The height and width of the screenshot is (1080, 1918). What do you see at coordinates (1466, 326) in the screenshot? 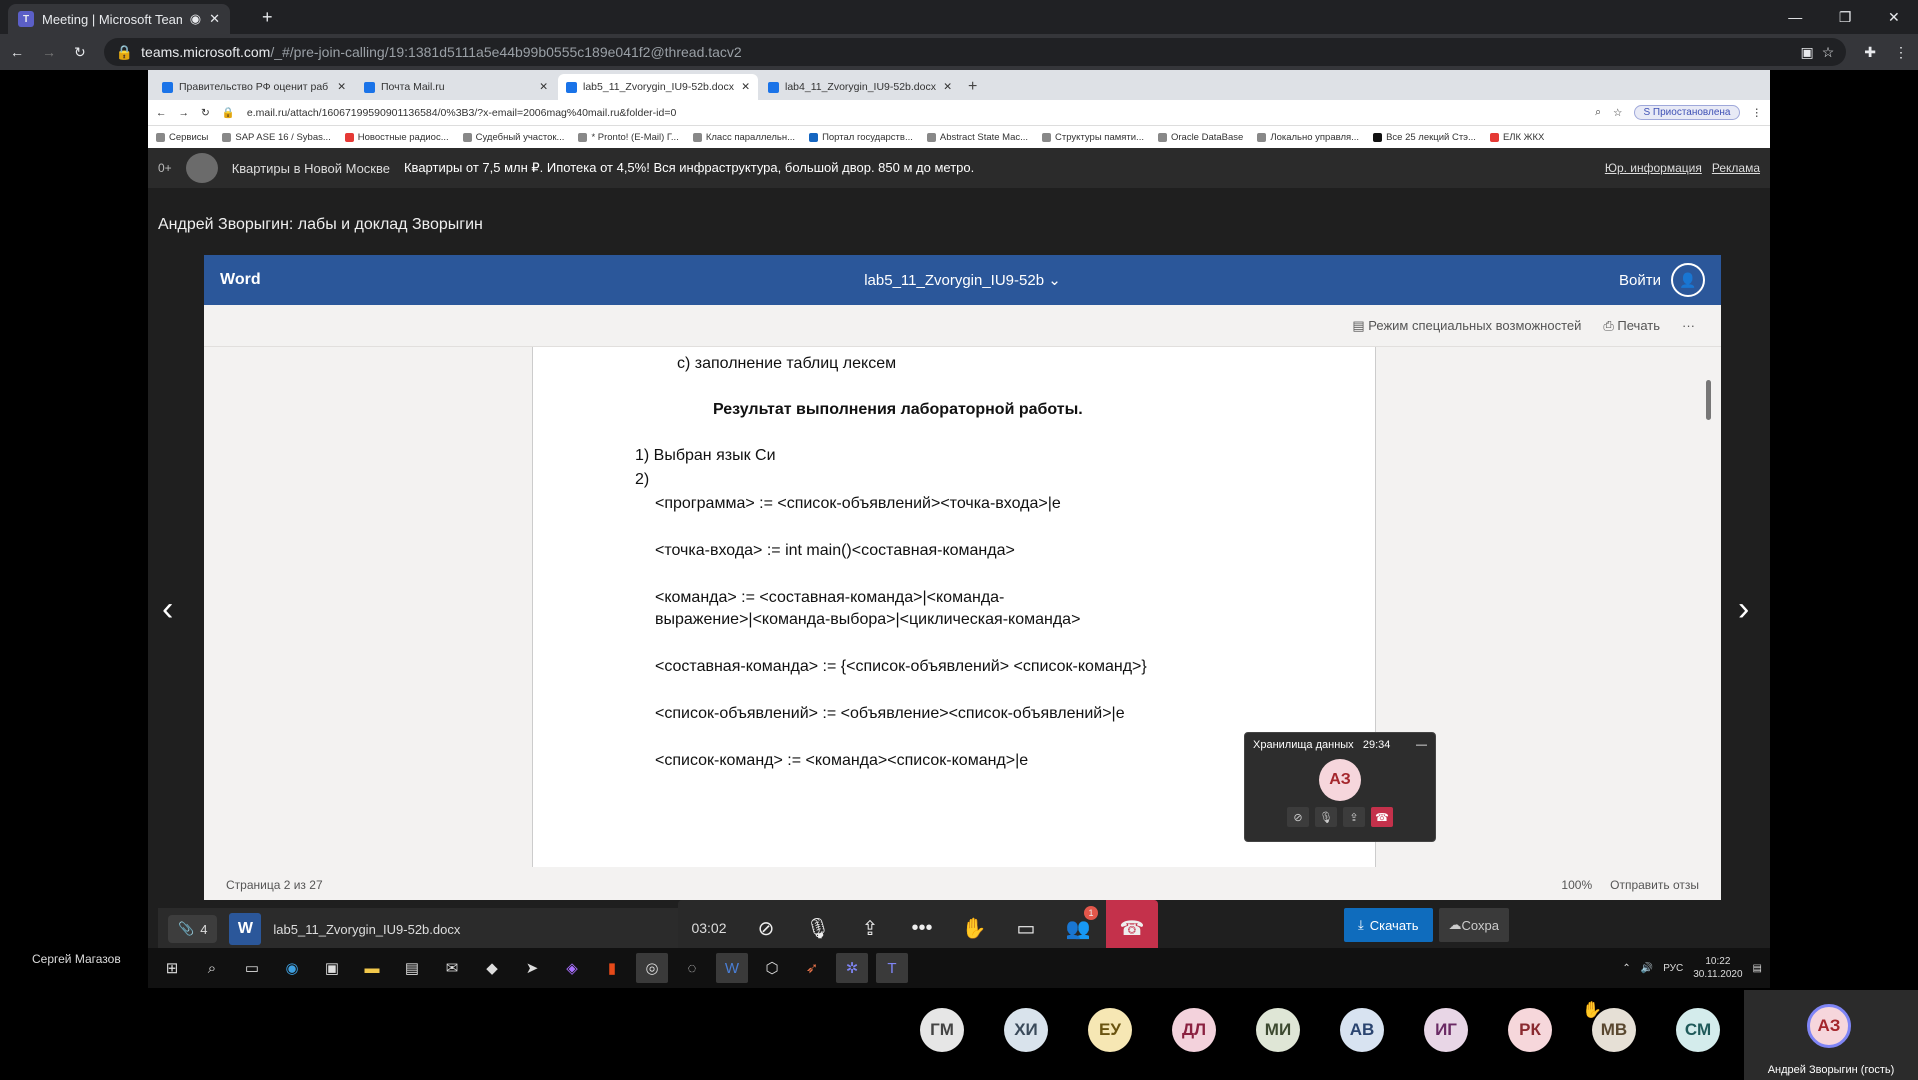
I see `accessibility-button: ▤ Режим специальных возможностей` at bounding box center [1466, 326].